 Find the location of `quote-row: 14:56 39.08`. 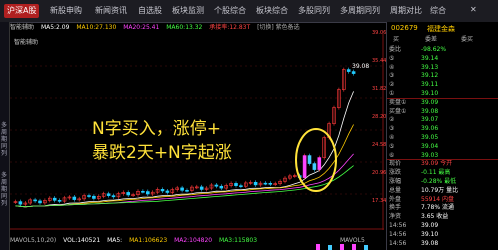

quote-row: 14:56 39.08 is located at coordinates (442, 244).